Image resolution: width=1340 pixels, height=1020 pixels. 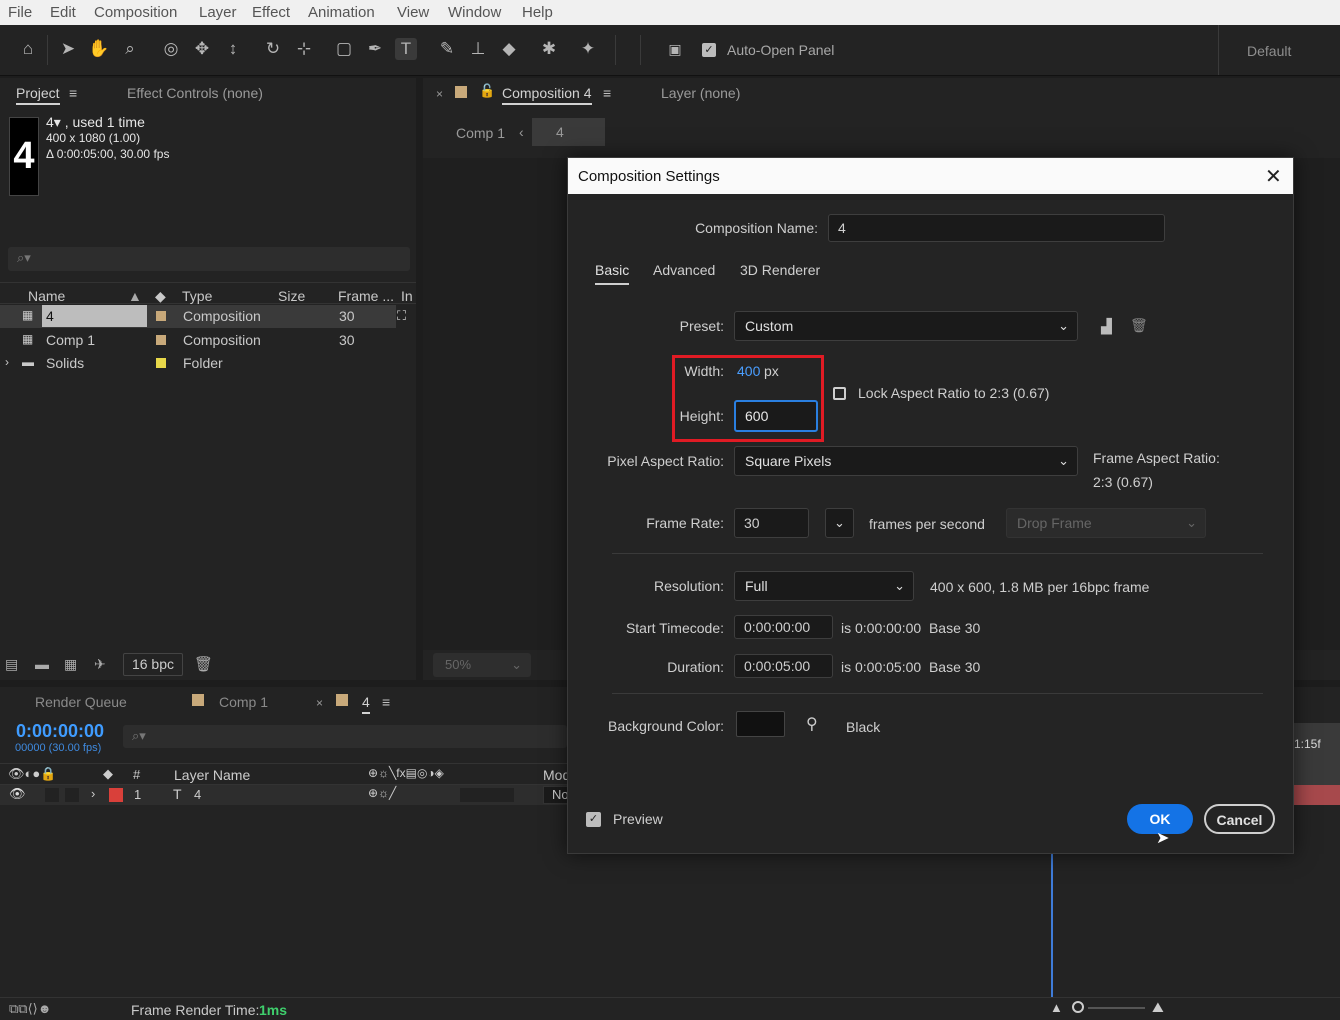 What do you see at coordinates (345, 736) in the screenshot?
I see `timeline-search-input: ⌕▾` at bounding box center [345, 736].